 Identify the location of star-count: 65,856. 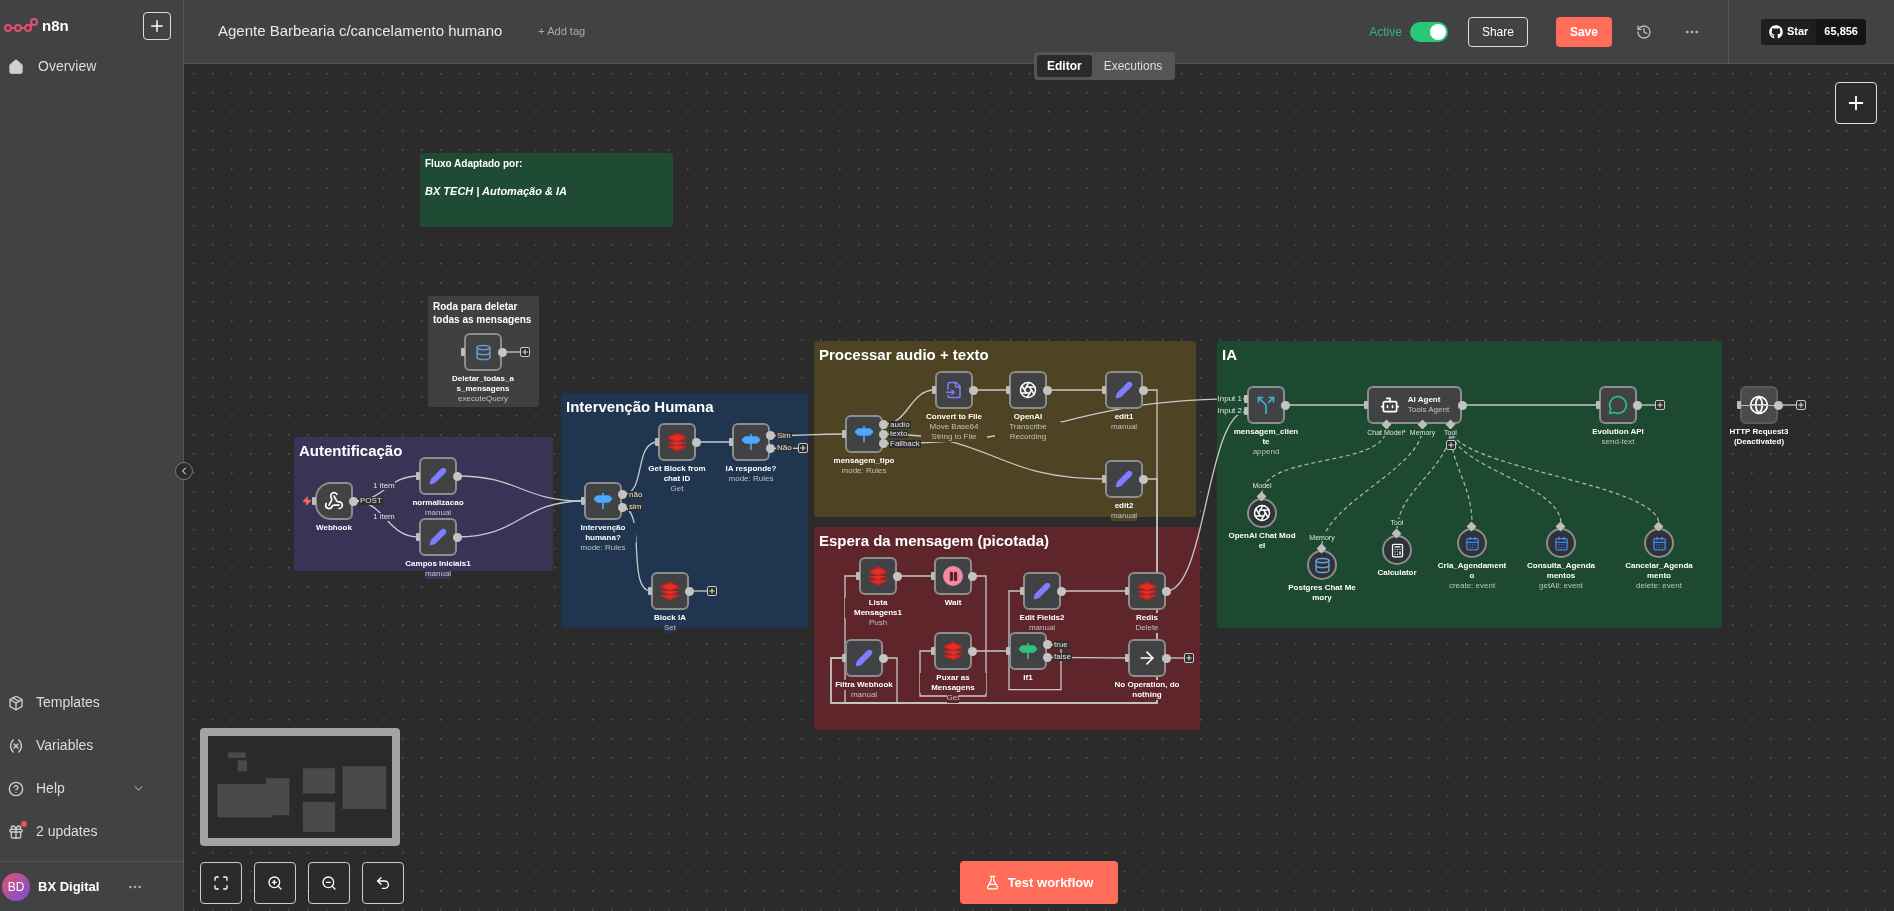
(1841, 31).